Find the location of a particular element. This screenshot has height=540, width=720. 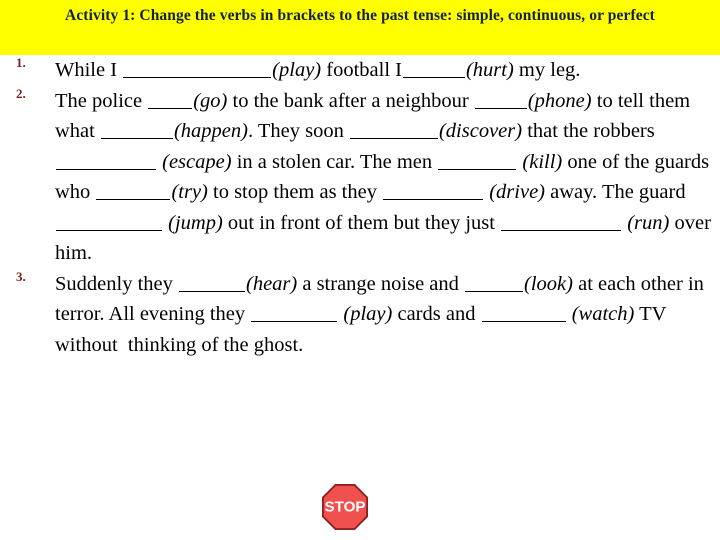

verb-cue: (hurt) is located at coordinates (489, 70).